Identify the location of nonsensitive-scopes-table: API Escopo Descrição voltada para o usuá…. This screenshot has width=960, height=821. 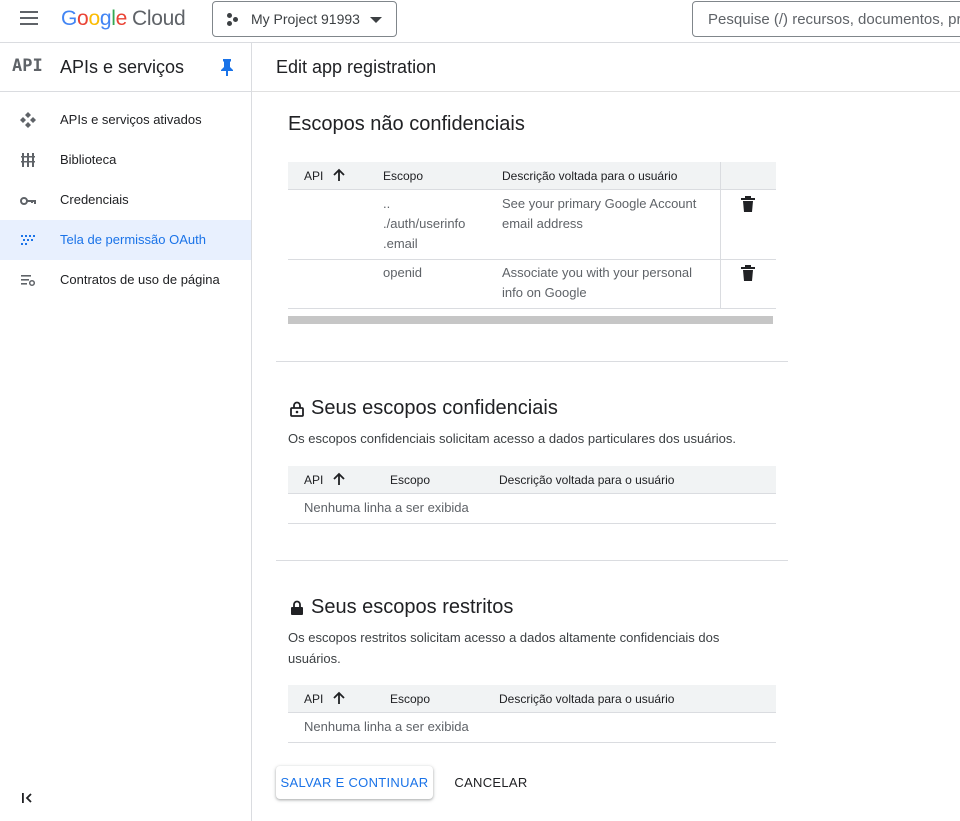
(532, 235).